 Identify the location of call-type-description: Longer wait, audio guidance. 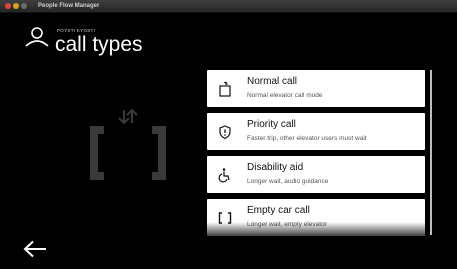
(288, 181).